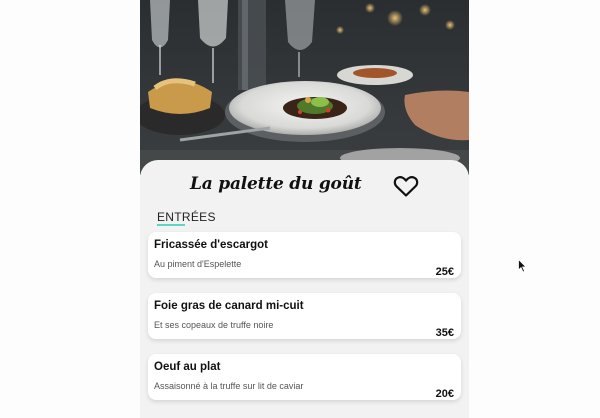 The width and height of the screenshot is (600, 418). I want to click on menu-item-name: Foie gras de canard mi-cuit, so click(229, 306).